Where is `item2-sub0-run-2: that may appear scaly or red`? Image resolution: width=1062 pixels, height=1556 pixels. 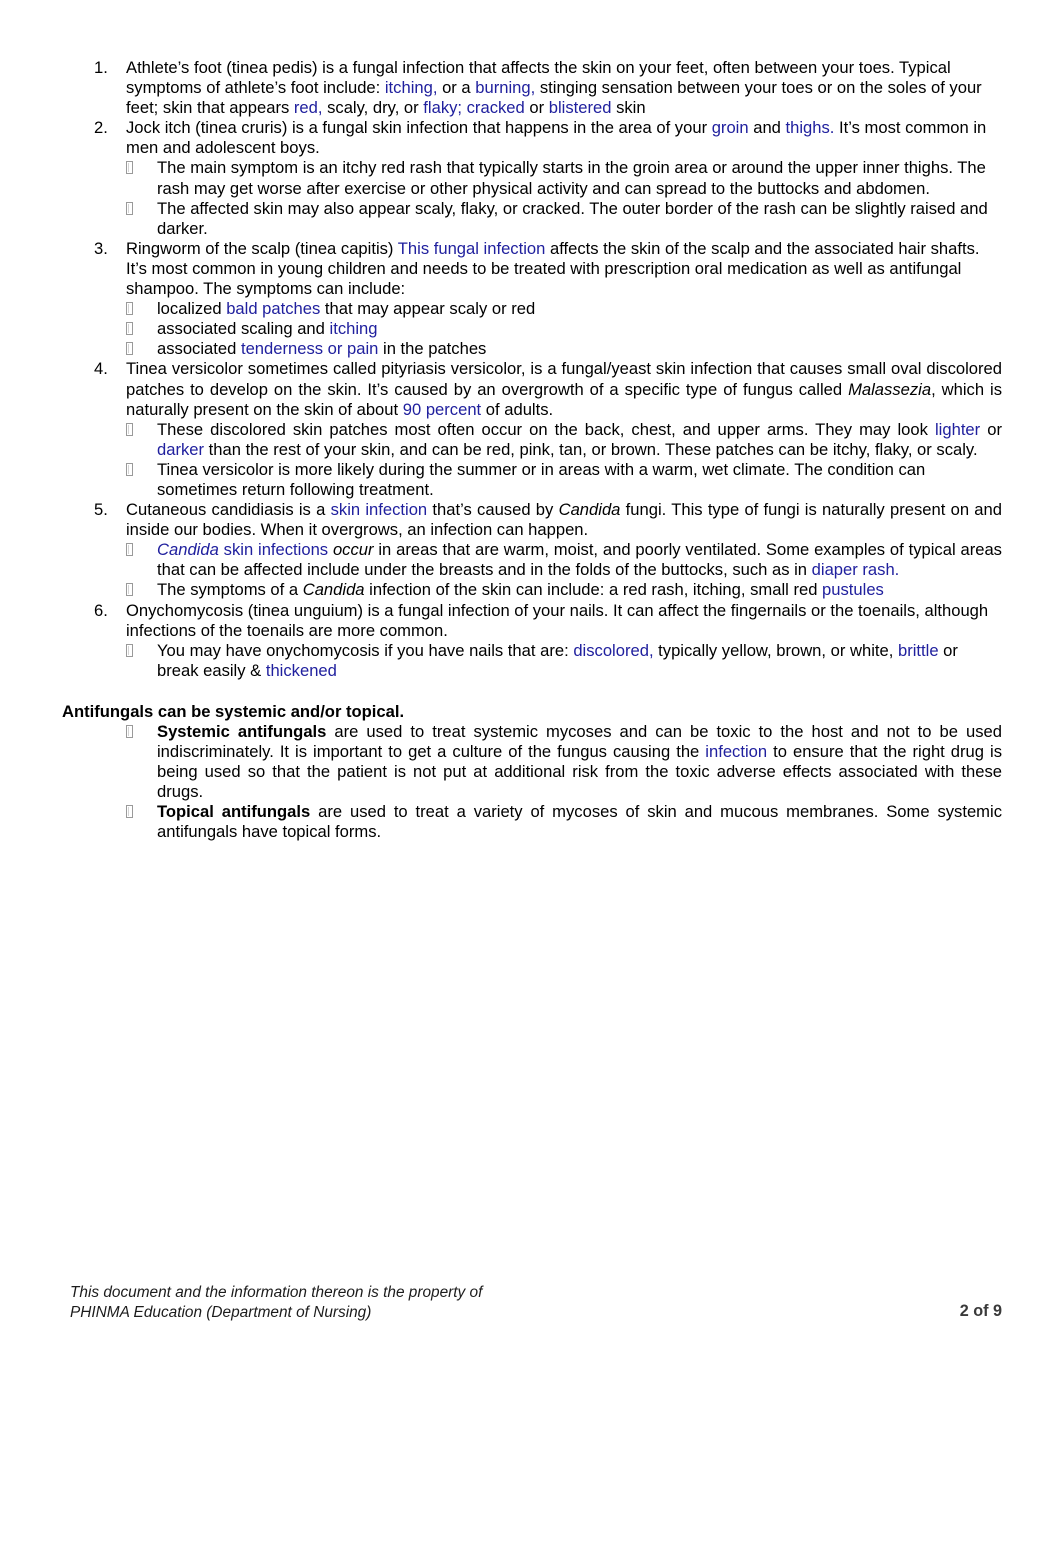 item2-sub0-run-2: that may appear scaly or red is located at coordinates (428, 309).